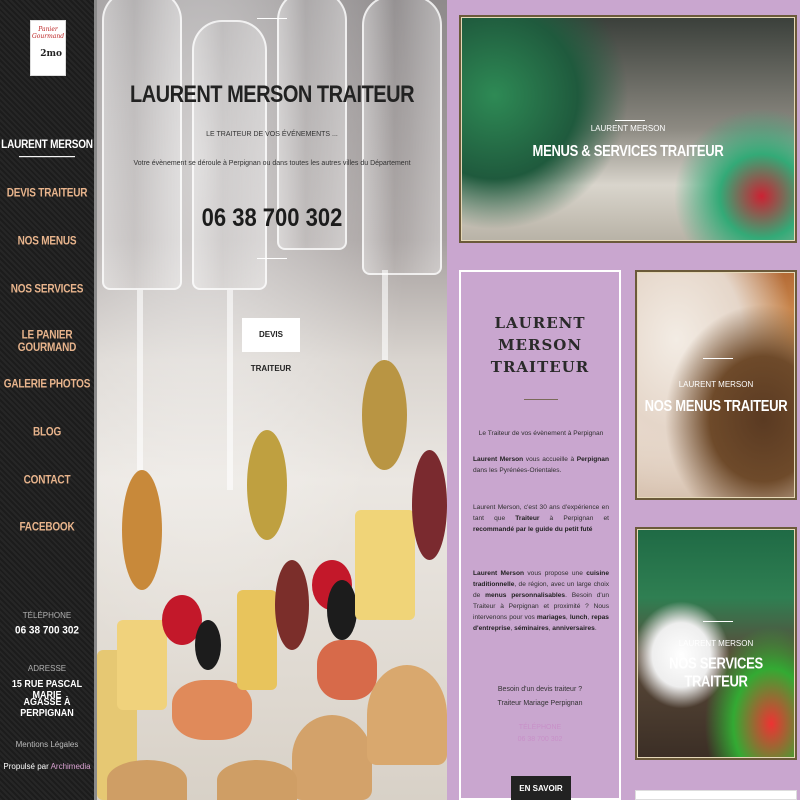 The height and width of the screenshot is (800, 800). I want to click on about-phone: 06 38 700 302, so click(540, 739).